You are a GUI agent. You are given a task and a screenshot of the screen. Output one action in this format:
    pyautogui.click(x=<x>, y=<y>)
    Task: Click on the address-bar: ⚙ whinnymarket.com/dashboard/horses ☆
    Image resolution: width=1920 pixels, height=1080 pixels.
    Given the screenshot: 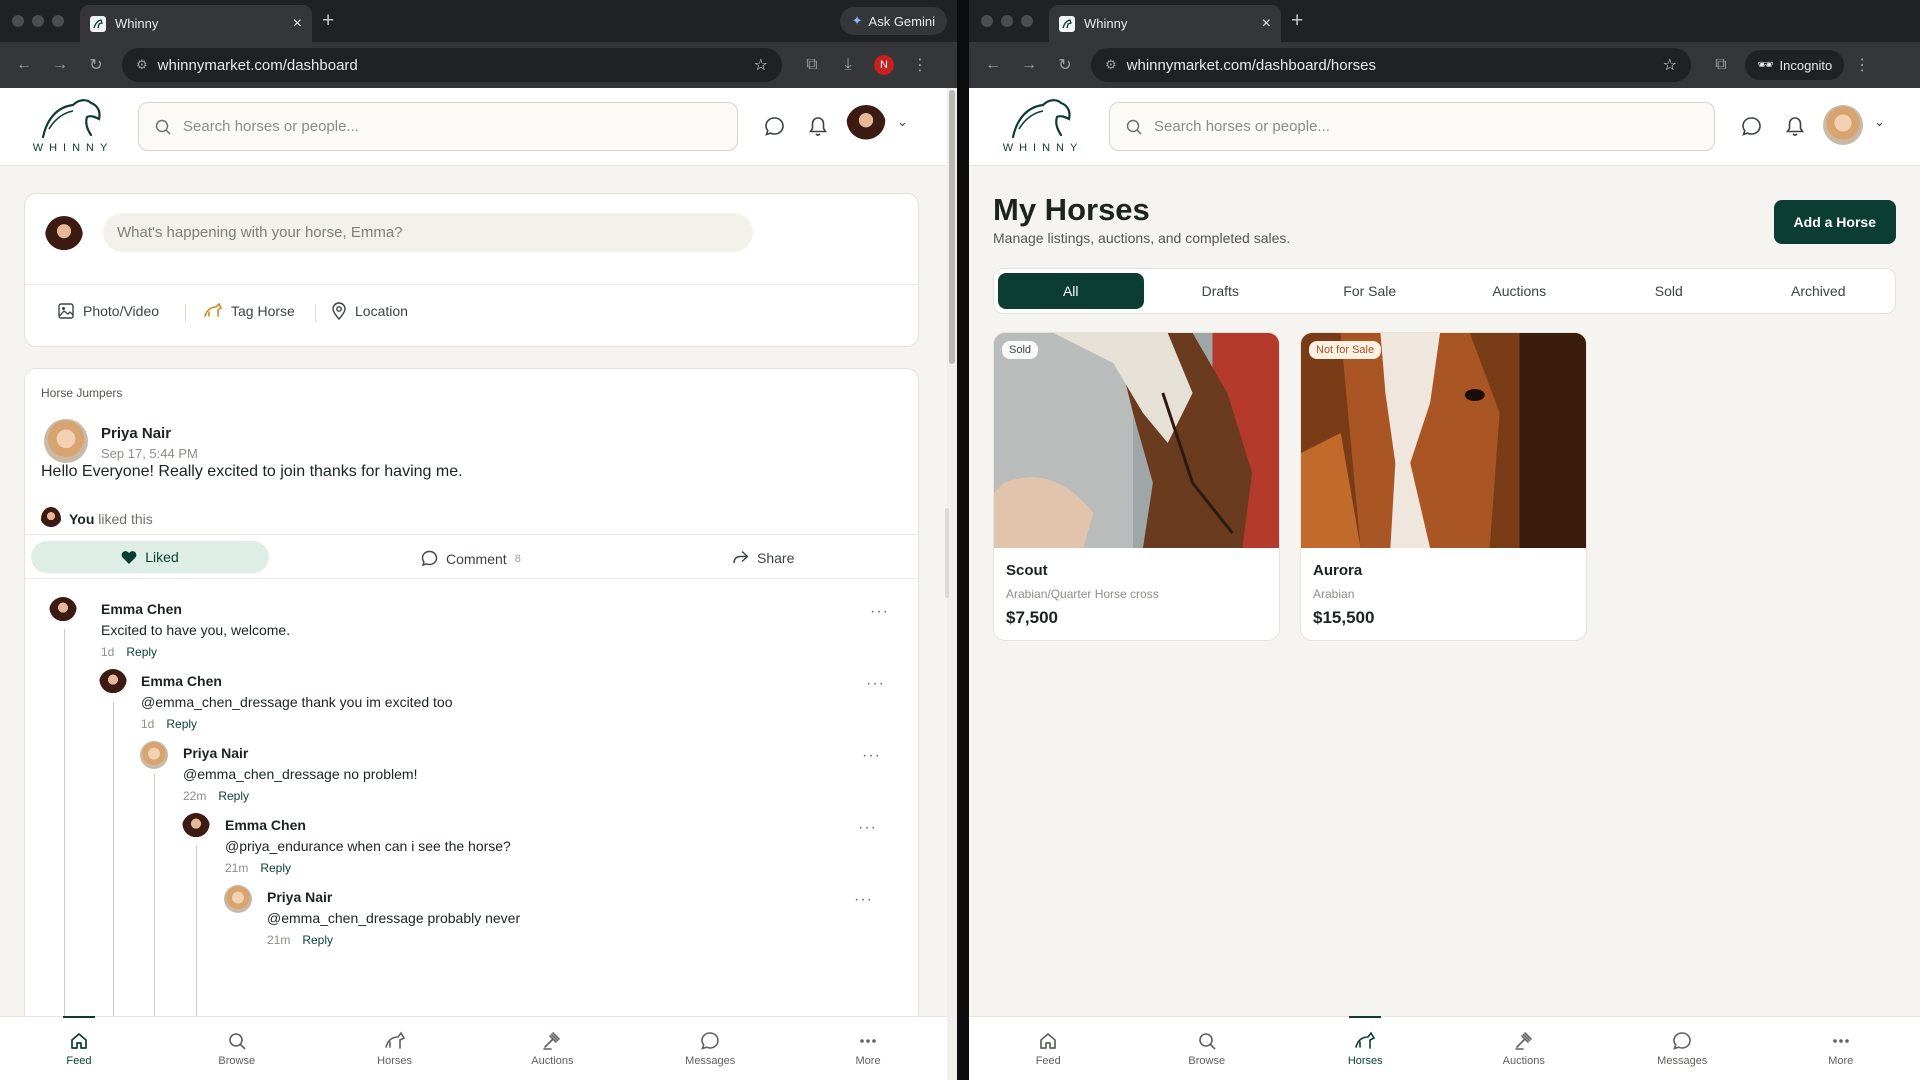 What is the action you would take?
    pyautogui.click(x=1391, y=65)
    